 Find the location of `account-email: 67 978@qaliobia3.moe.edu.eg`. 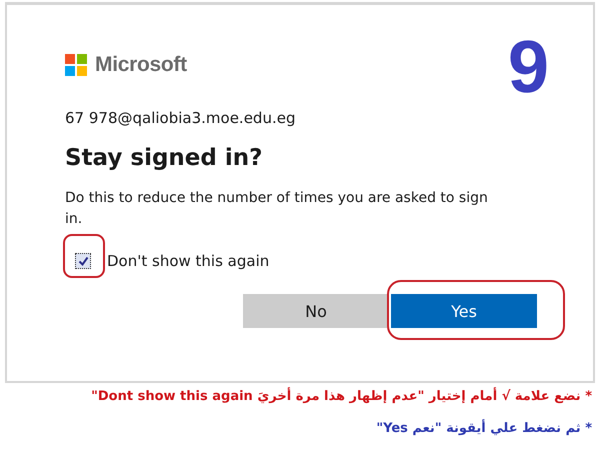

account-email: 67 978@qaliobia3.moe.edu.eg is located at coordinates (180, 118).